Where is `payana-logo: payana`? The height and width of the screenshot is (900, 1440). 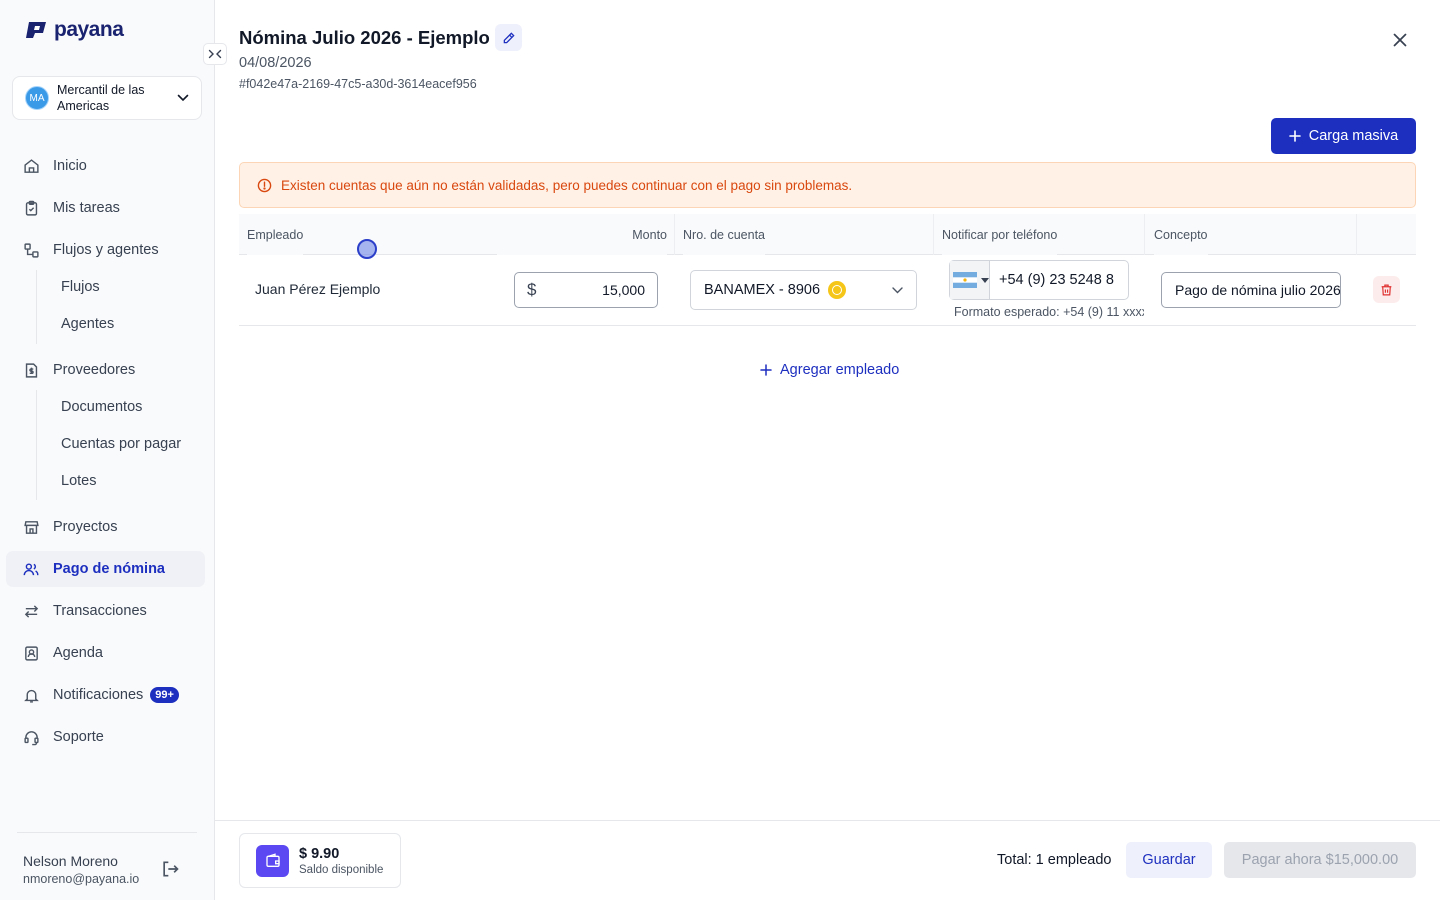
payana-logo: payana is located at coordinates (74, 30).